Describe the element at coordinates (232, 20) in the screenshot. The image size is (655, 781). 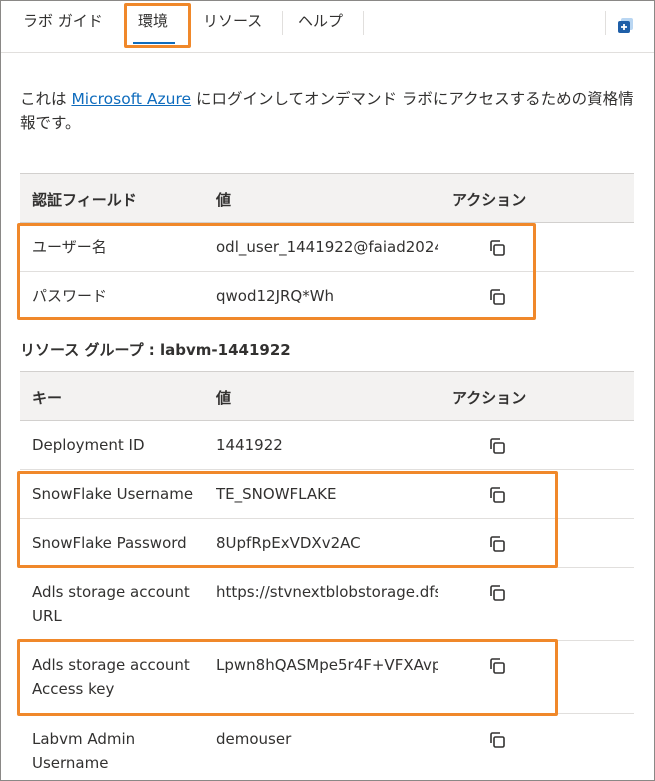
I see `tab-resources: リソース` at that location.